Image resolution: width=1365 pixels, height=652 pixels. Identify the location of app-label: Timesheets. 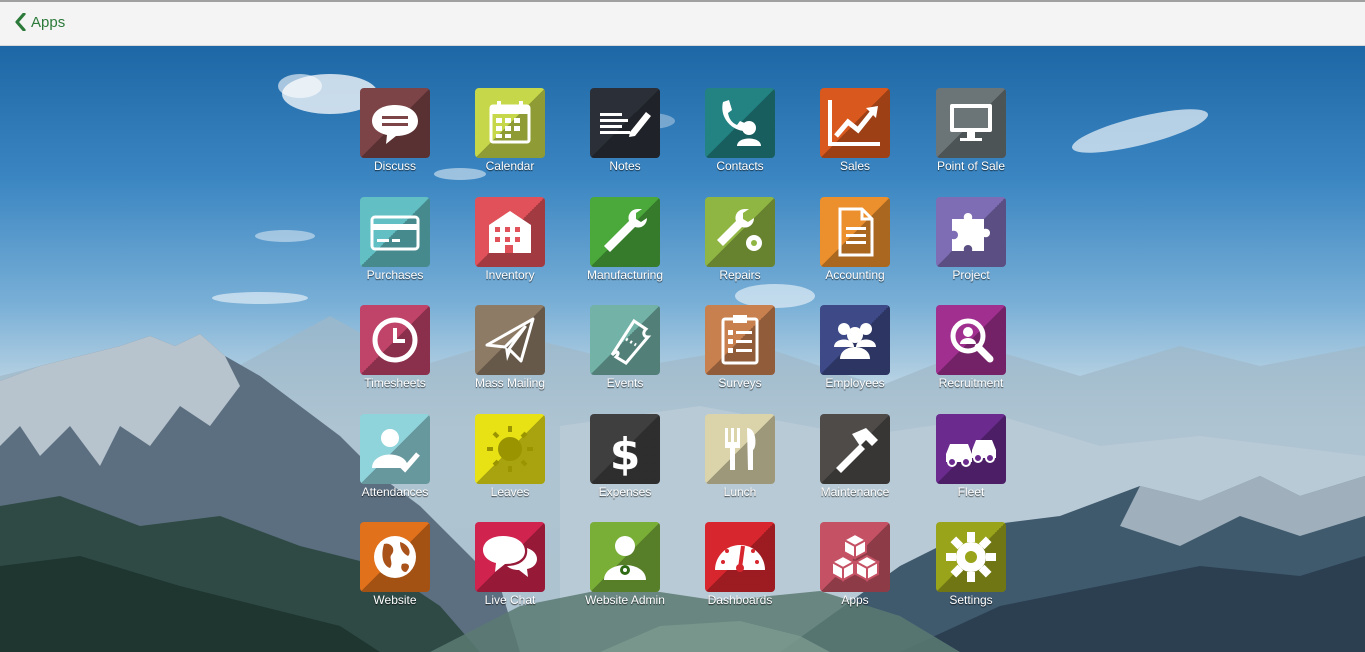
(395, 383).